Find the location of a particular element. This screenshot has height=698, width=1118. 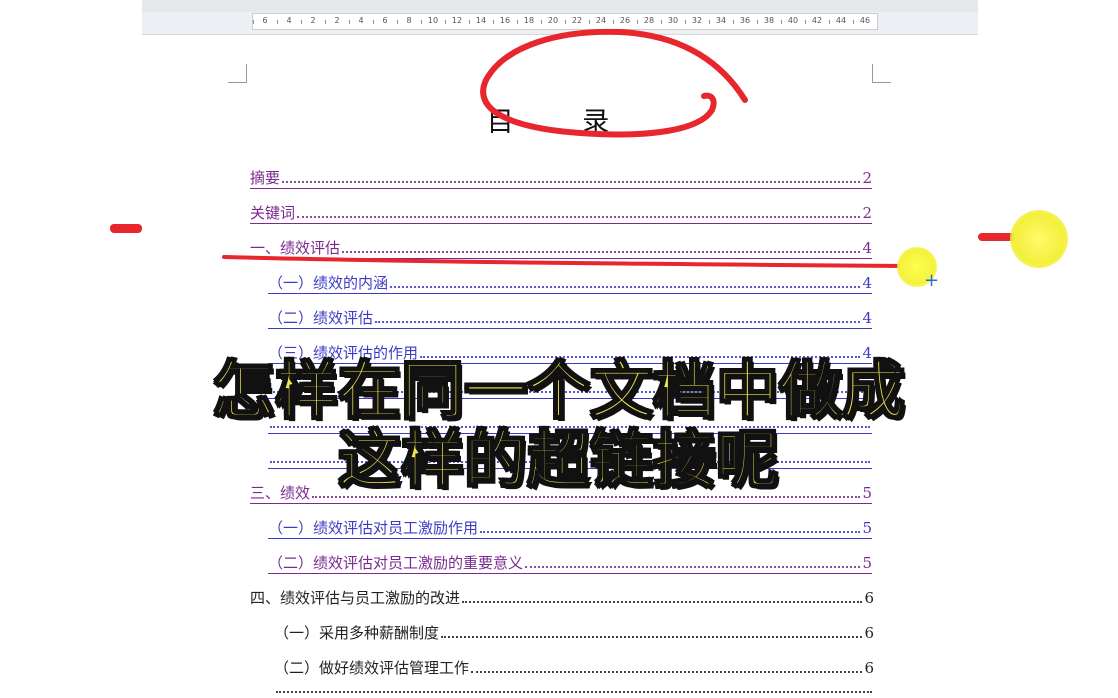

toc-entry-label: 四、绩效评估与员工激励的改进 is located at coordinates (355, 598).